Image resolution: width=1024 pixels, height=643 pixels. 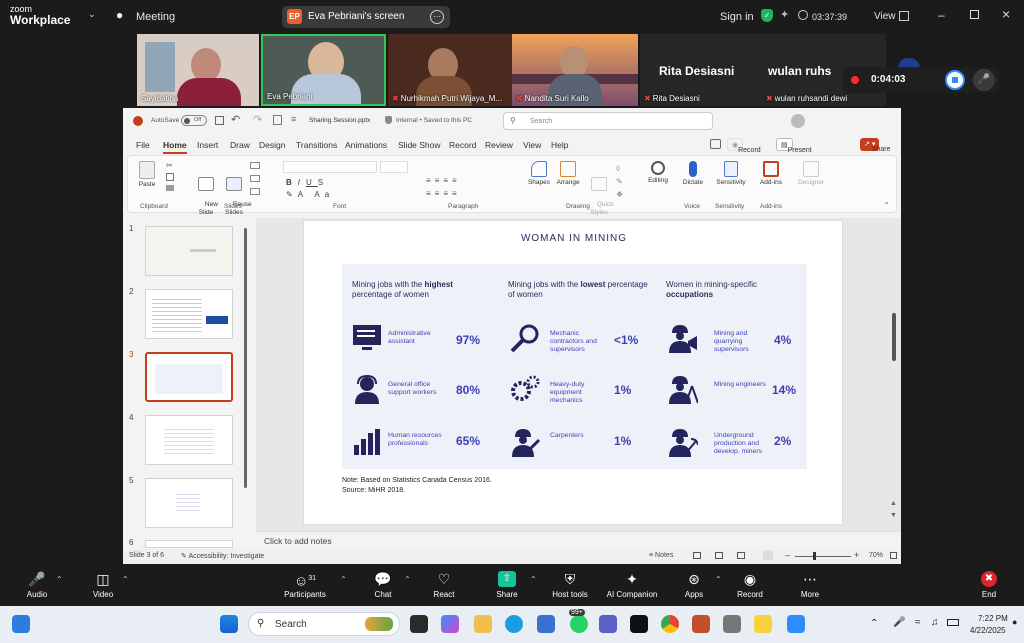 What do you see at coordinates (323, 70) in the screenshot?
I see `participant-tile-active: Eva Pebriani` at bounding box center [323, 70].